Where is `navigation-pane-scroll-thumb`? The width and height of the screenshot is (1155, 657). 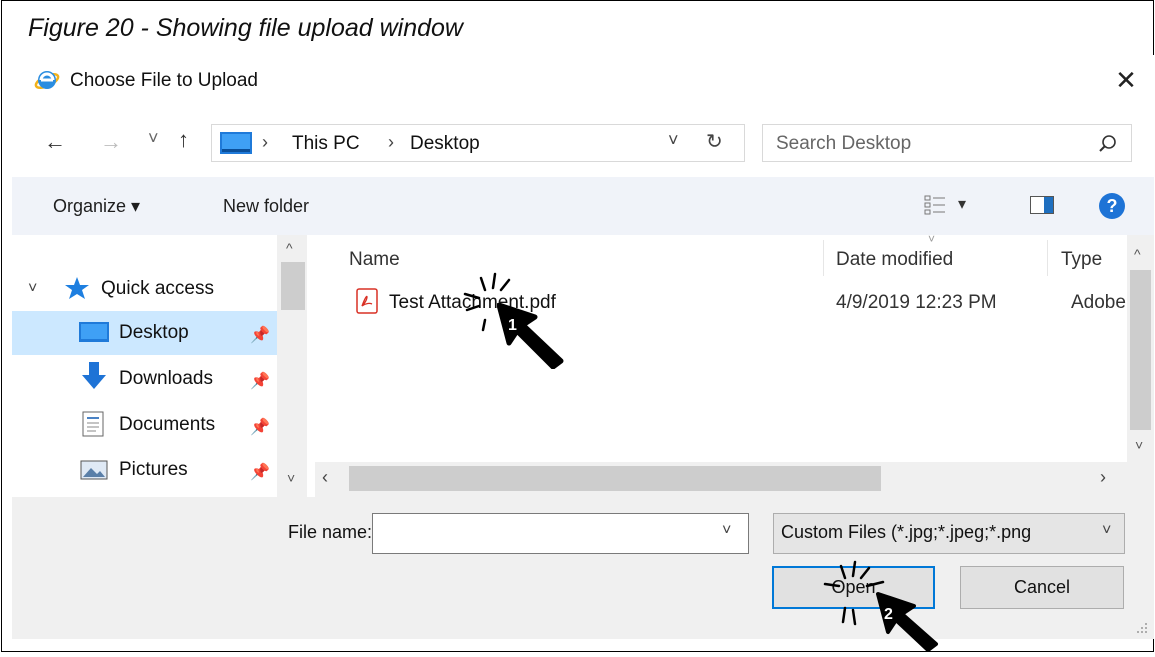
navigation-pane-scroll-thumb is located at coordinates (293, 286).